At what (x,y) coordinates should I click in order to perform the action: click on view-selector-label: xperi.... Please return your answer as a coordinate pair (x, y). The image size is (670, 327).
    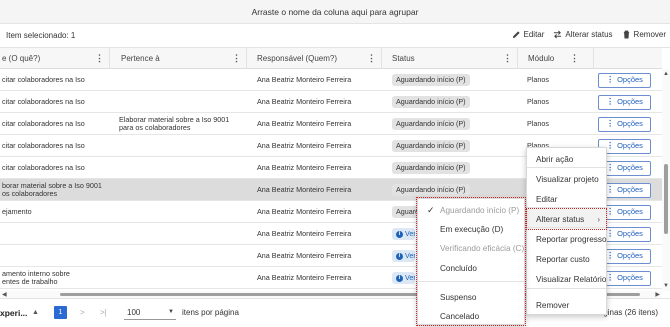
    Looking at the image, I should click on (13, 313).